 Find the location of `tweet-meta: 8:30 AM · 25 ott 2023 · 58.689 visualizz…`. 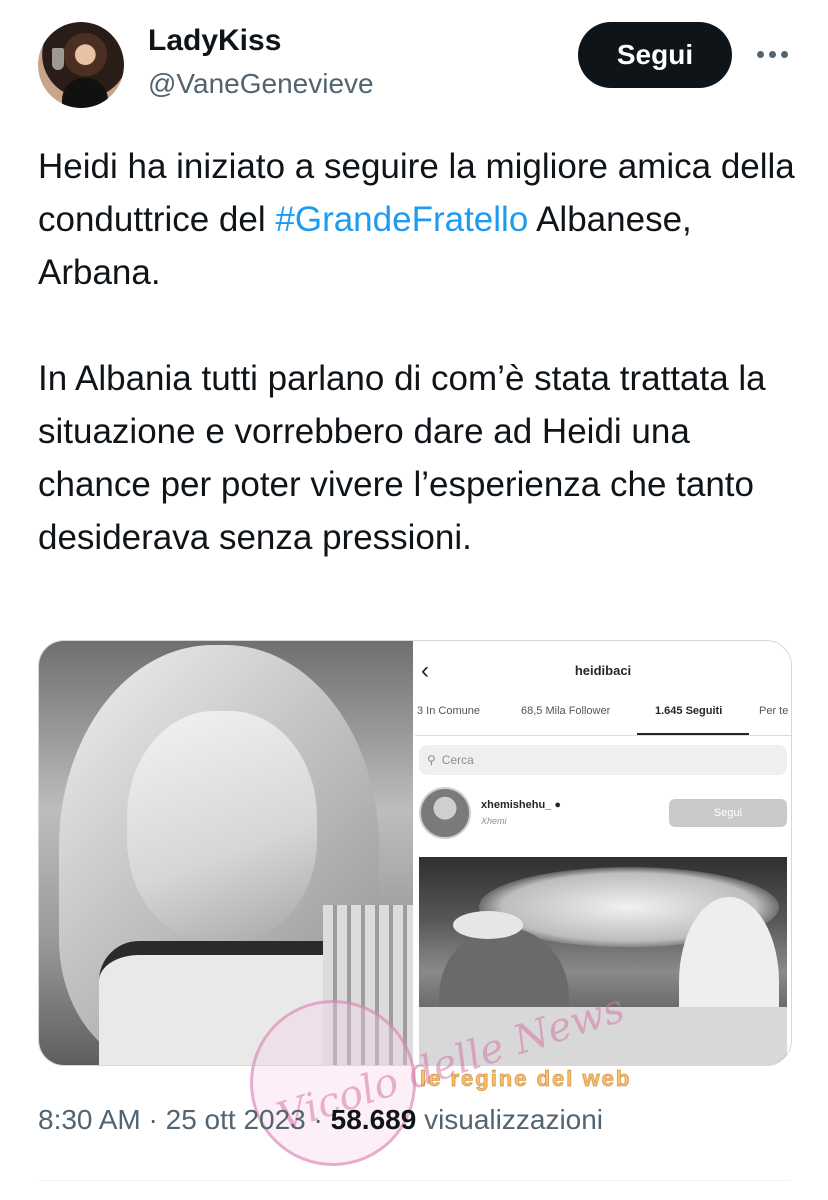

tweet-meta: 8:30 AM · 25 ott 2023 · 58.689 visualizz… is located at coordinates (320, 1120).